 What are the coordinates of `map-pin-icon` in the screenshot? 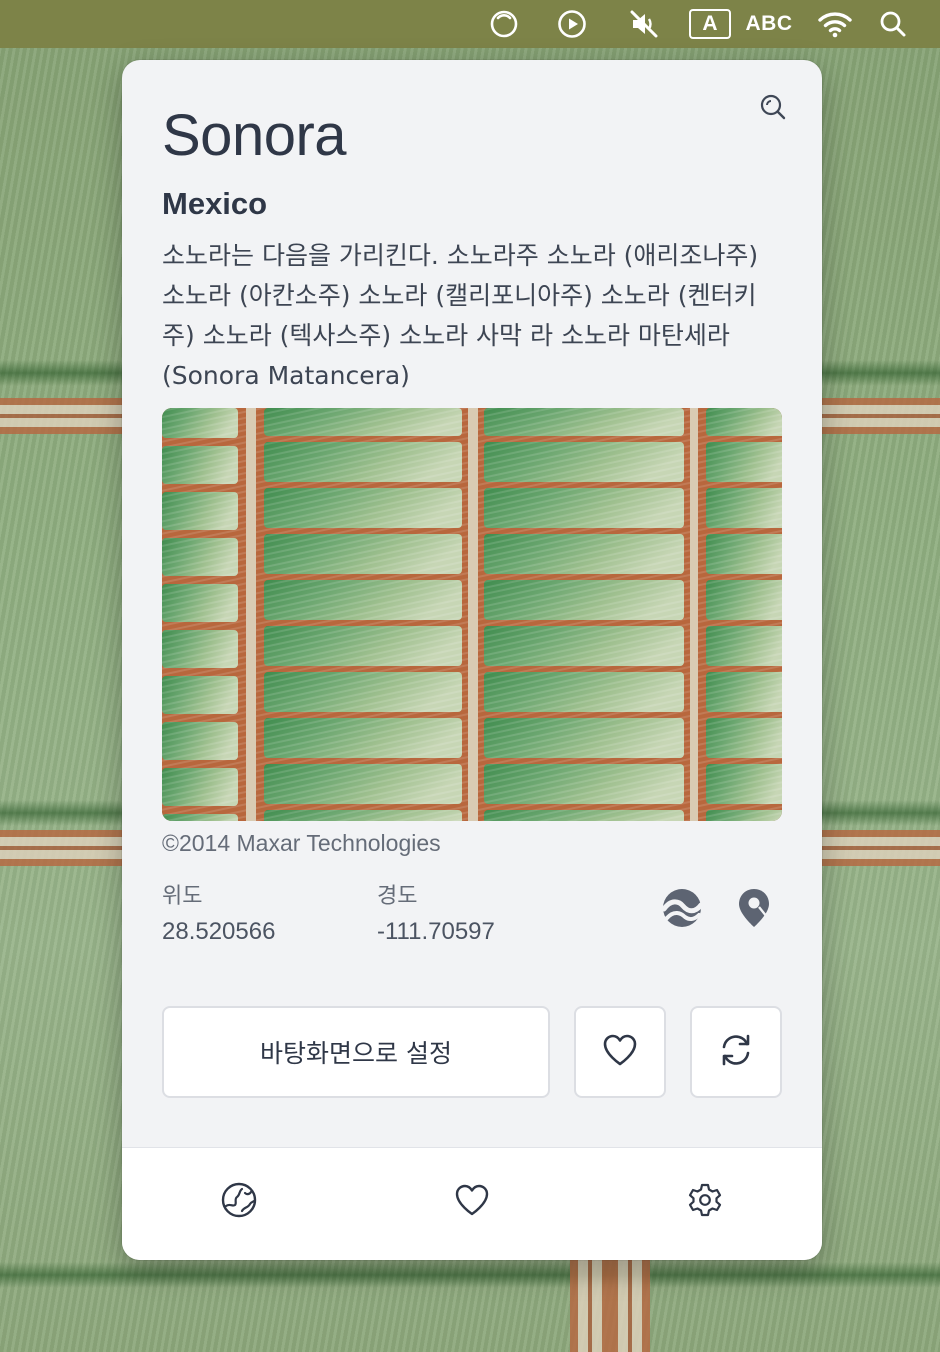 It's located at (754, 908).